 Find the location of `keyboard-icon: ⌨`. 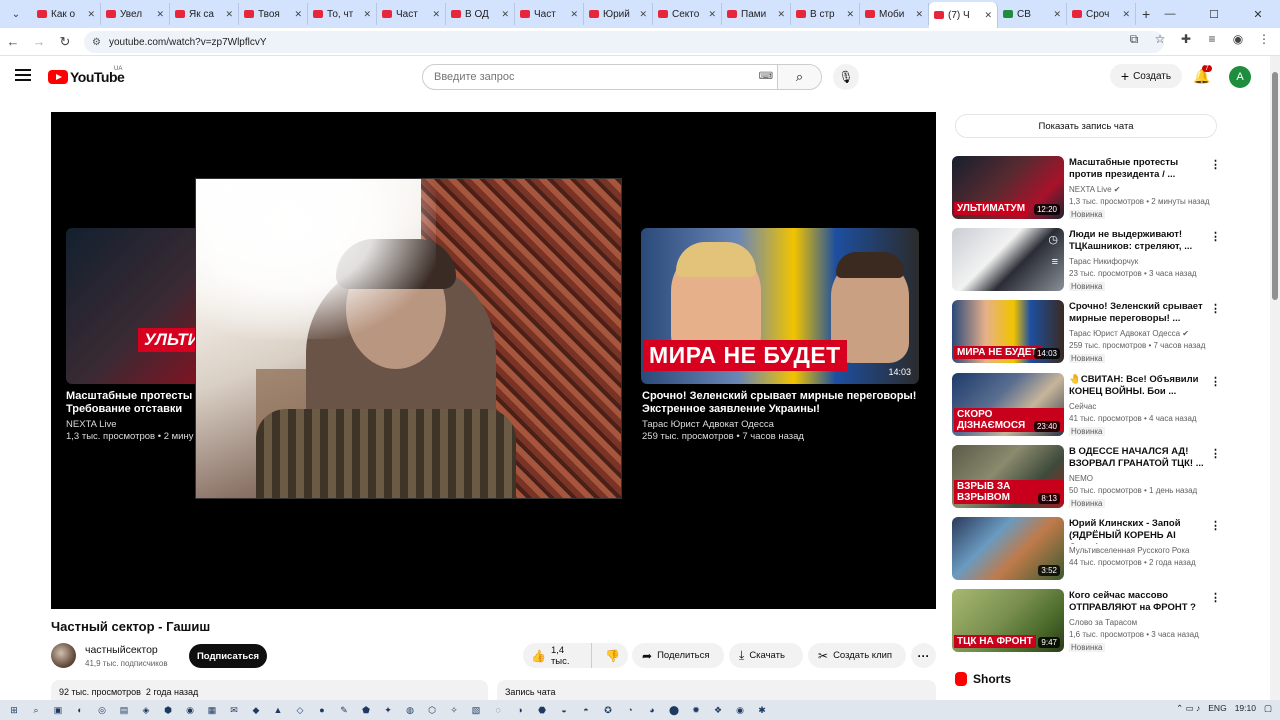

keyboard-icon: ⌨ is located at coordinates (766, 76).